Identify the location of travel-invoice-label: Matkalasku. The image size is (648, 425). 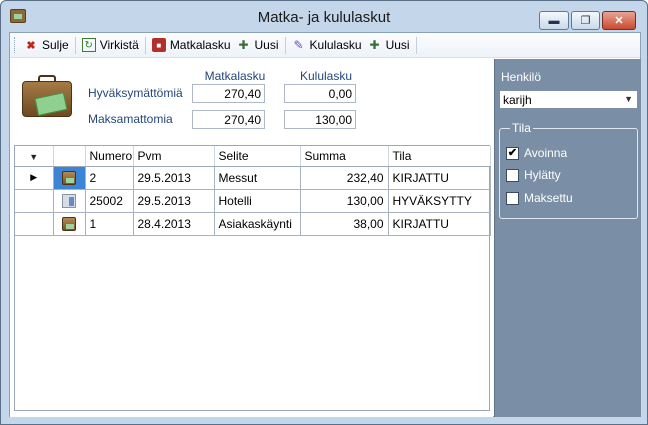
(200, 45).